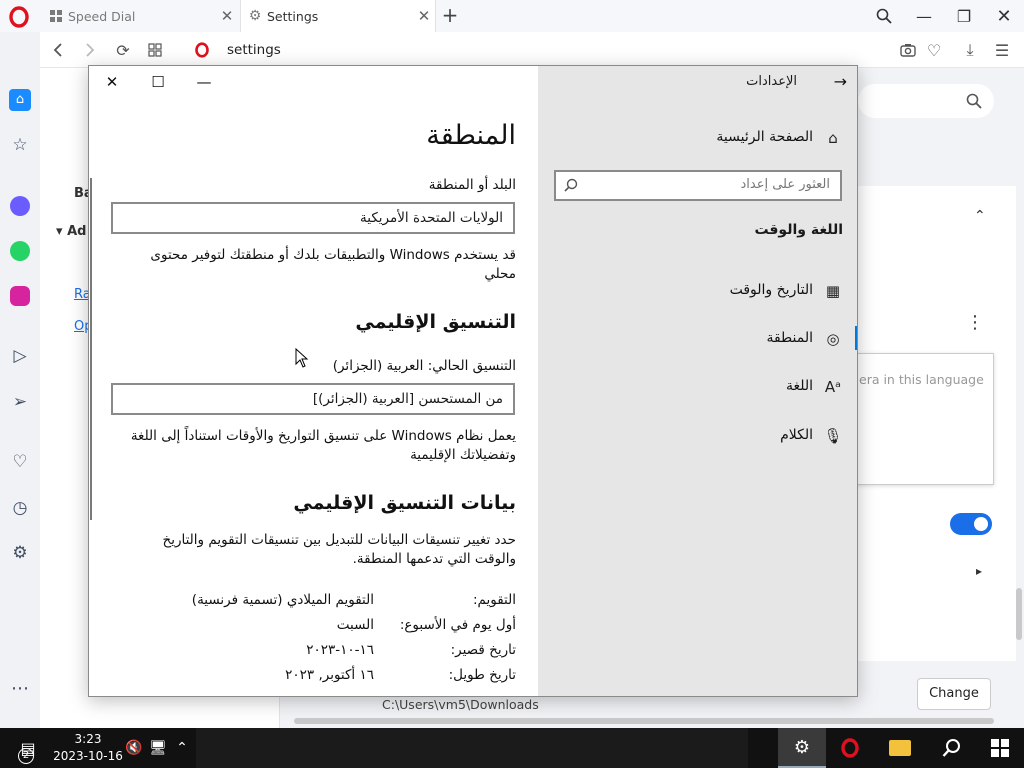 The height and width of the screenshot is (768, 1024). Describe the element at coordinates (134, 748) in the screenshot. I see `volume-muted-icon: 🔇` at that location.